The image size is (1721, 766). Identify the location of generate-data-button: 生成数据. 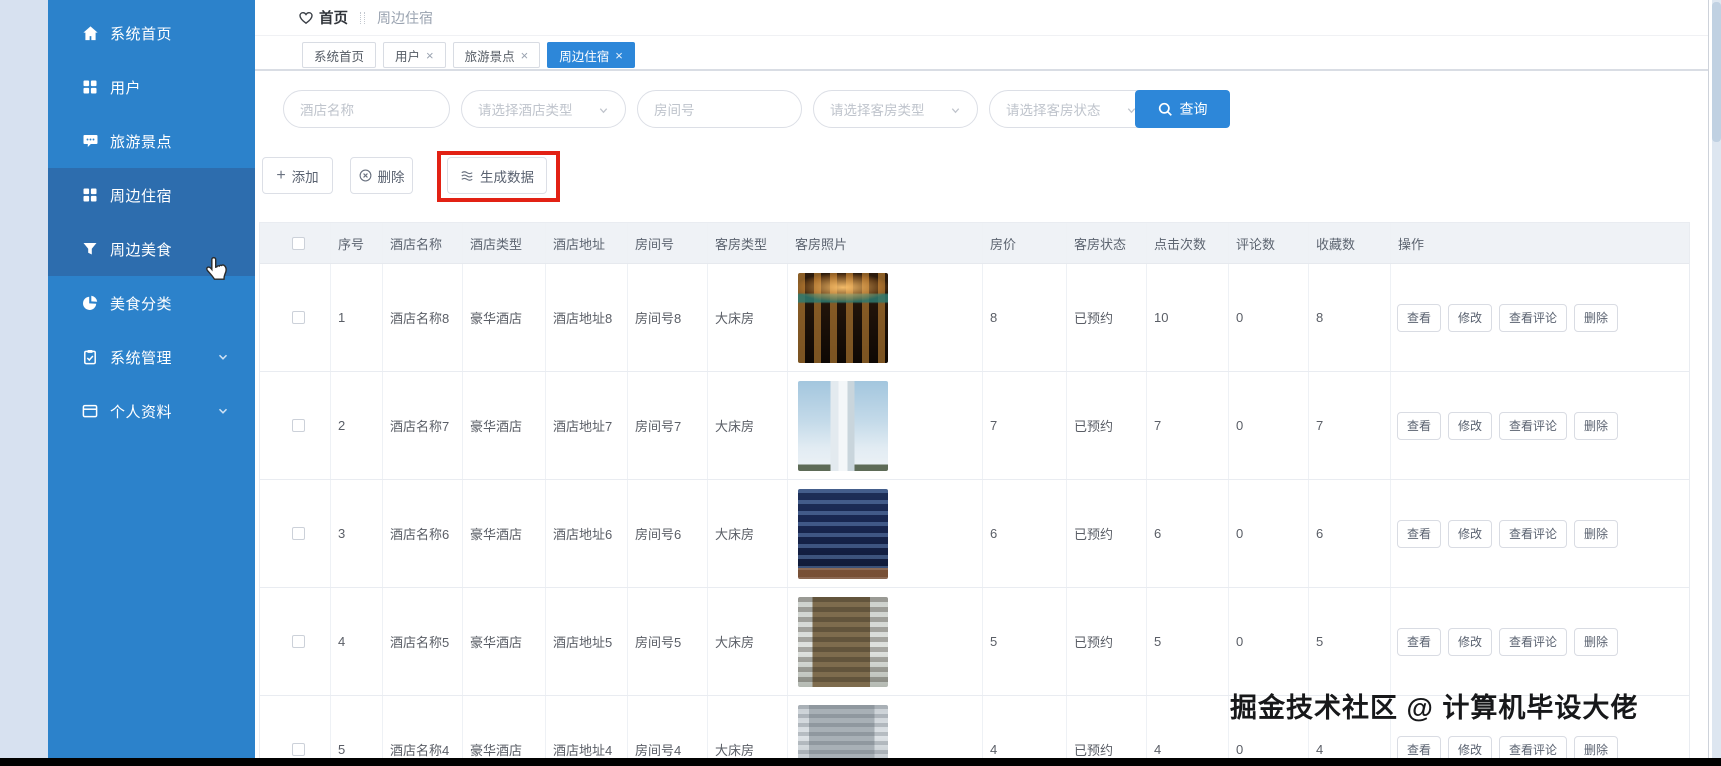
(497, 175).